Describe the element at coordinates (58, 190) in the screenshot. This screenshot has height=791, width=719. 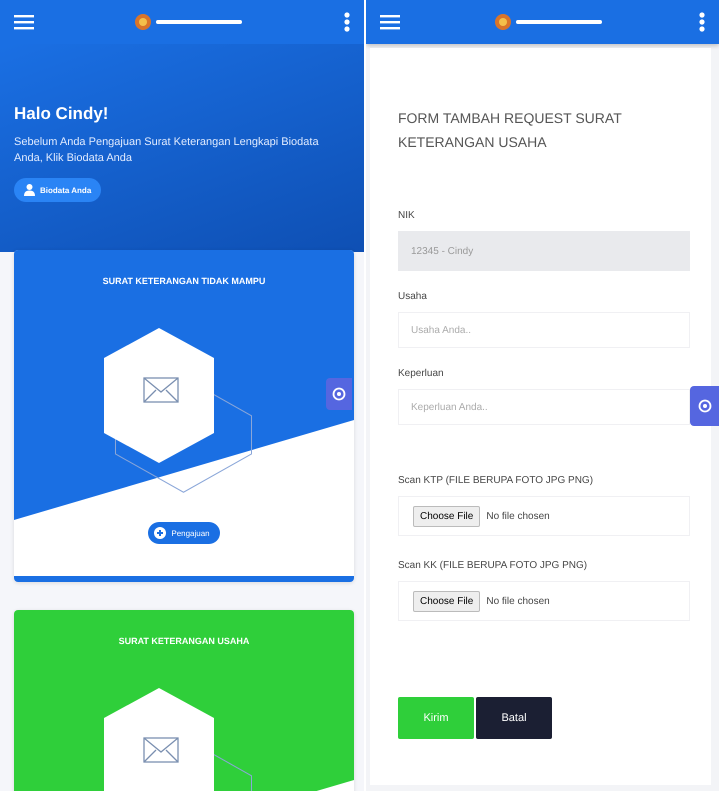
I see `biodata-button: Biodata Anda` at that location.